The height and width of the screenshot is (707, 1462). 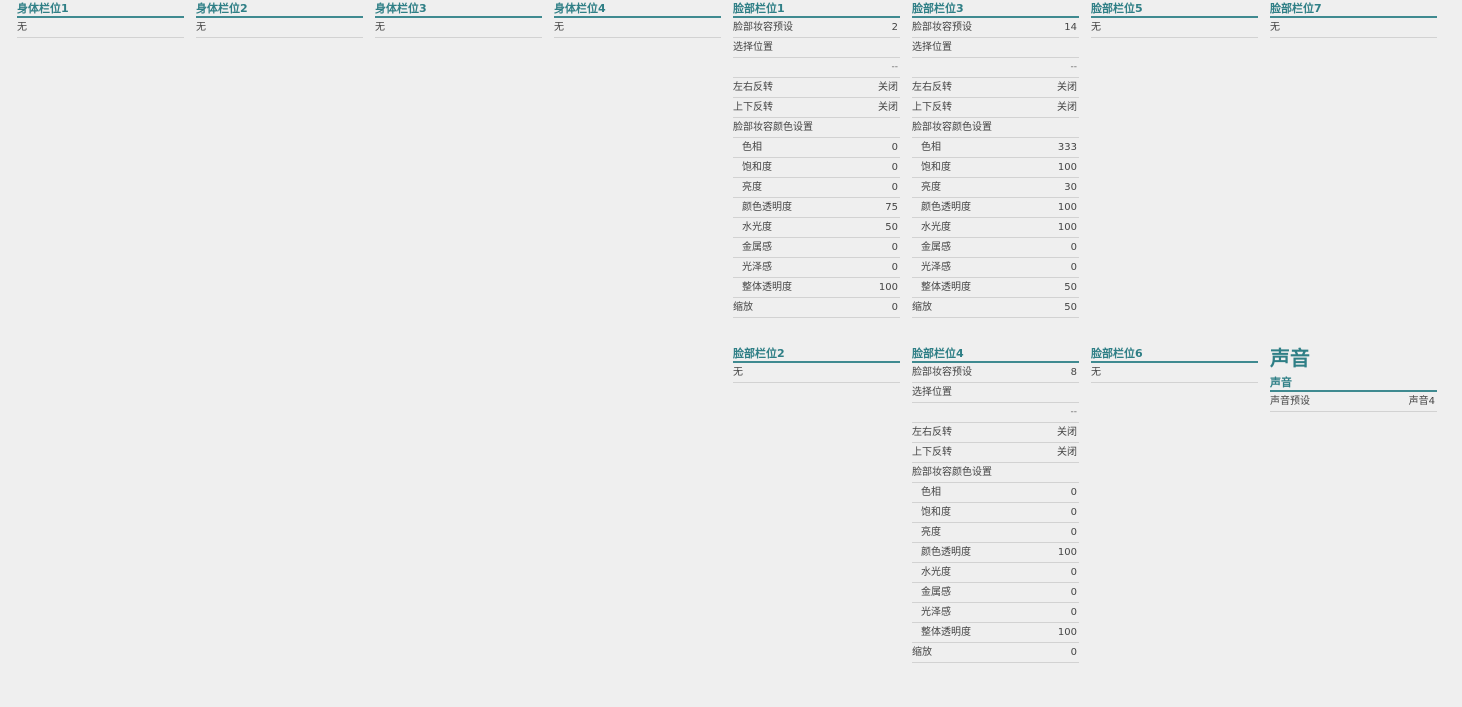 I want to click on sound-panel: 声音 声音预设 声音4, so click(x=1353, y=394).